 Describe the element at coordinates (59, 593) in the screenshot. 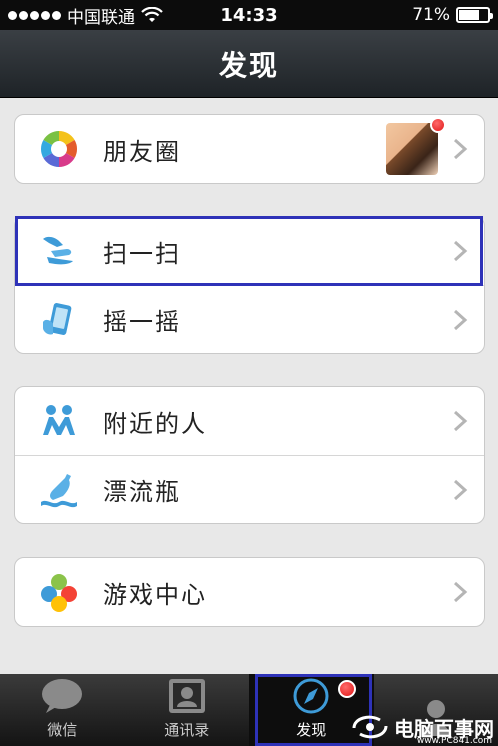

I see `game-center-icon` at that location.